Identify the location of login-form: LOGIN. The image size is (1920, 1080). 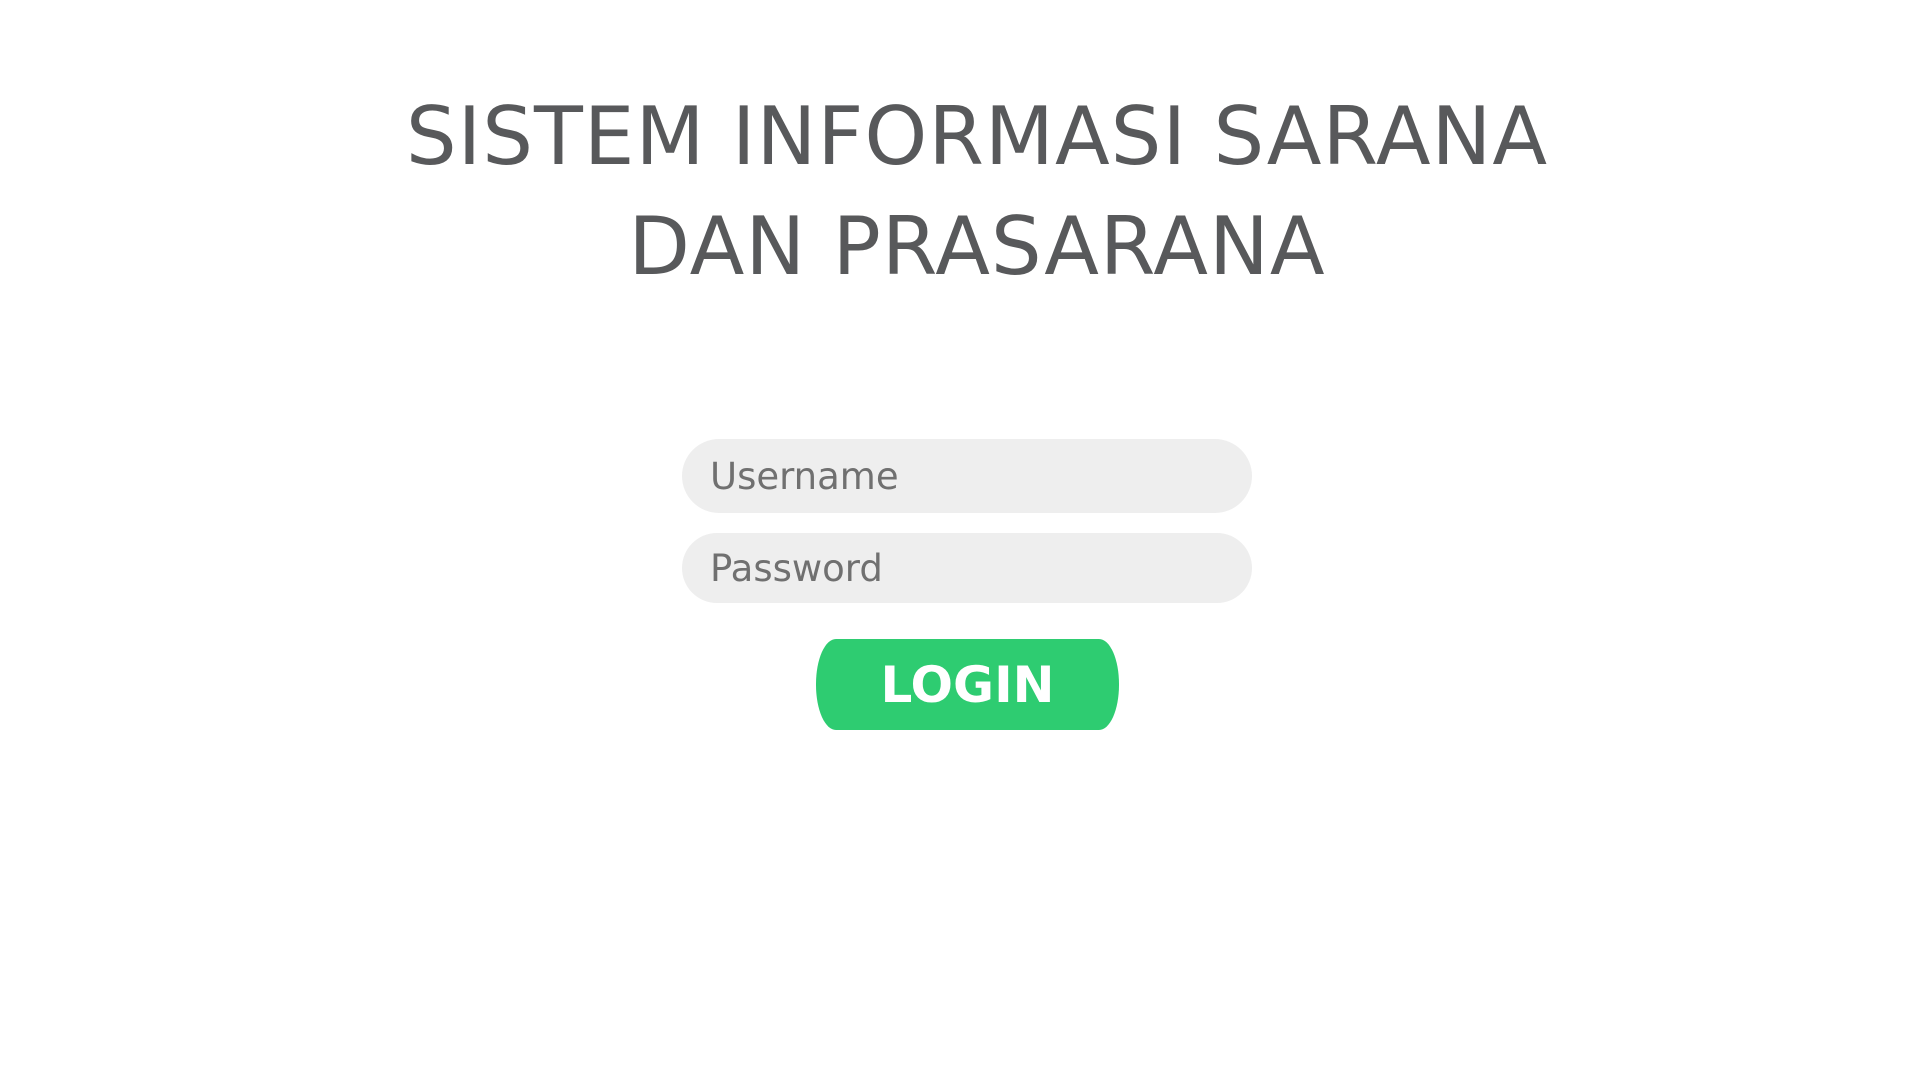
(967, 584).